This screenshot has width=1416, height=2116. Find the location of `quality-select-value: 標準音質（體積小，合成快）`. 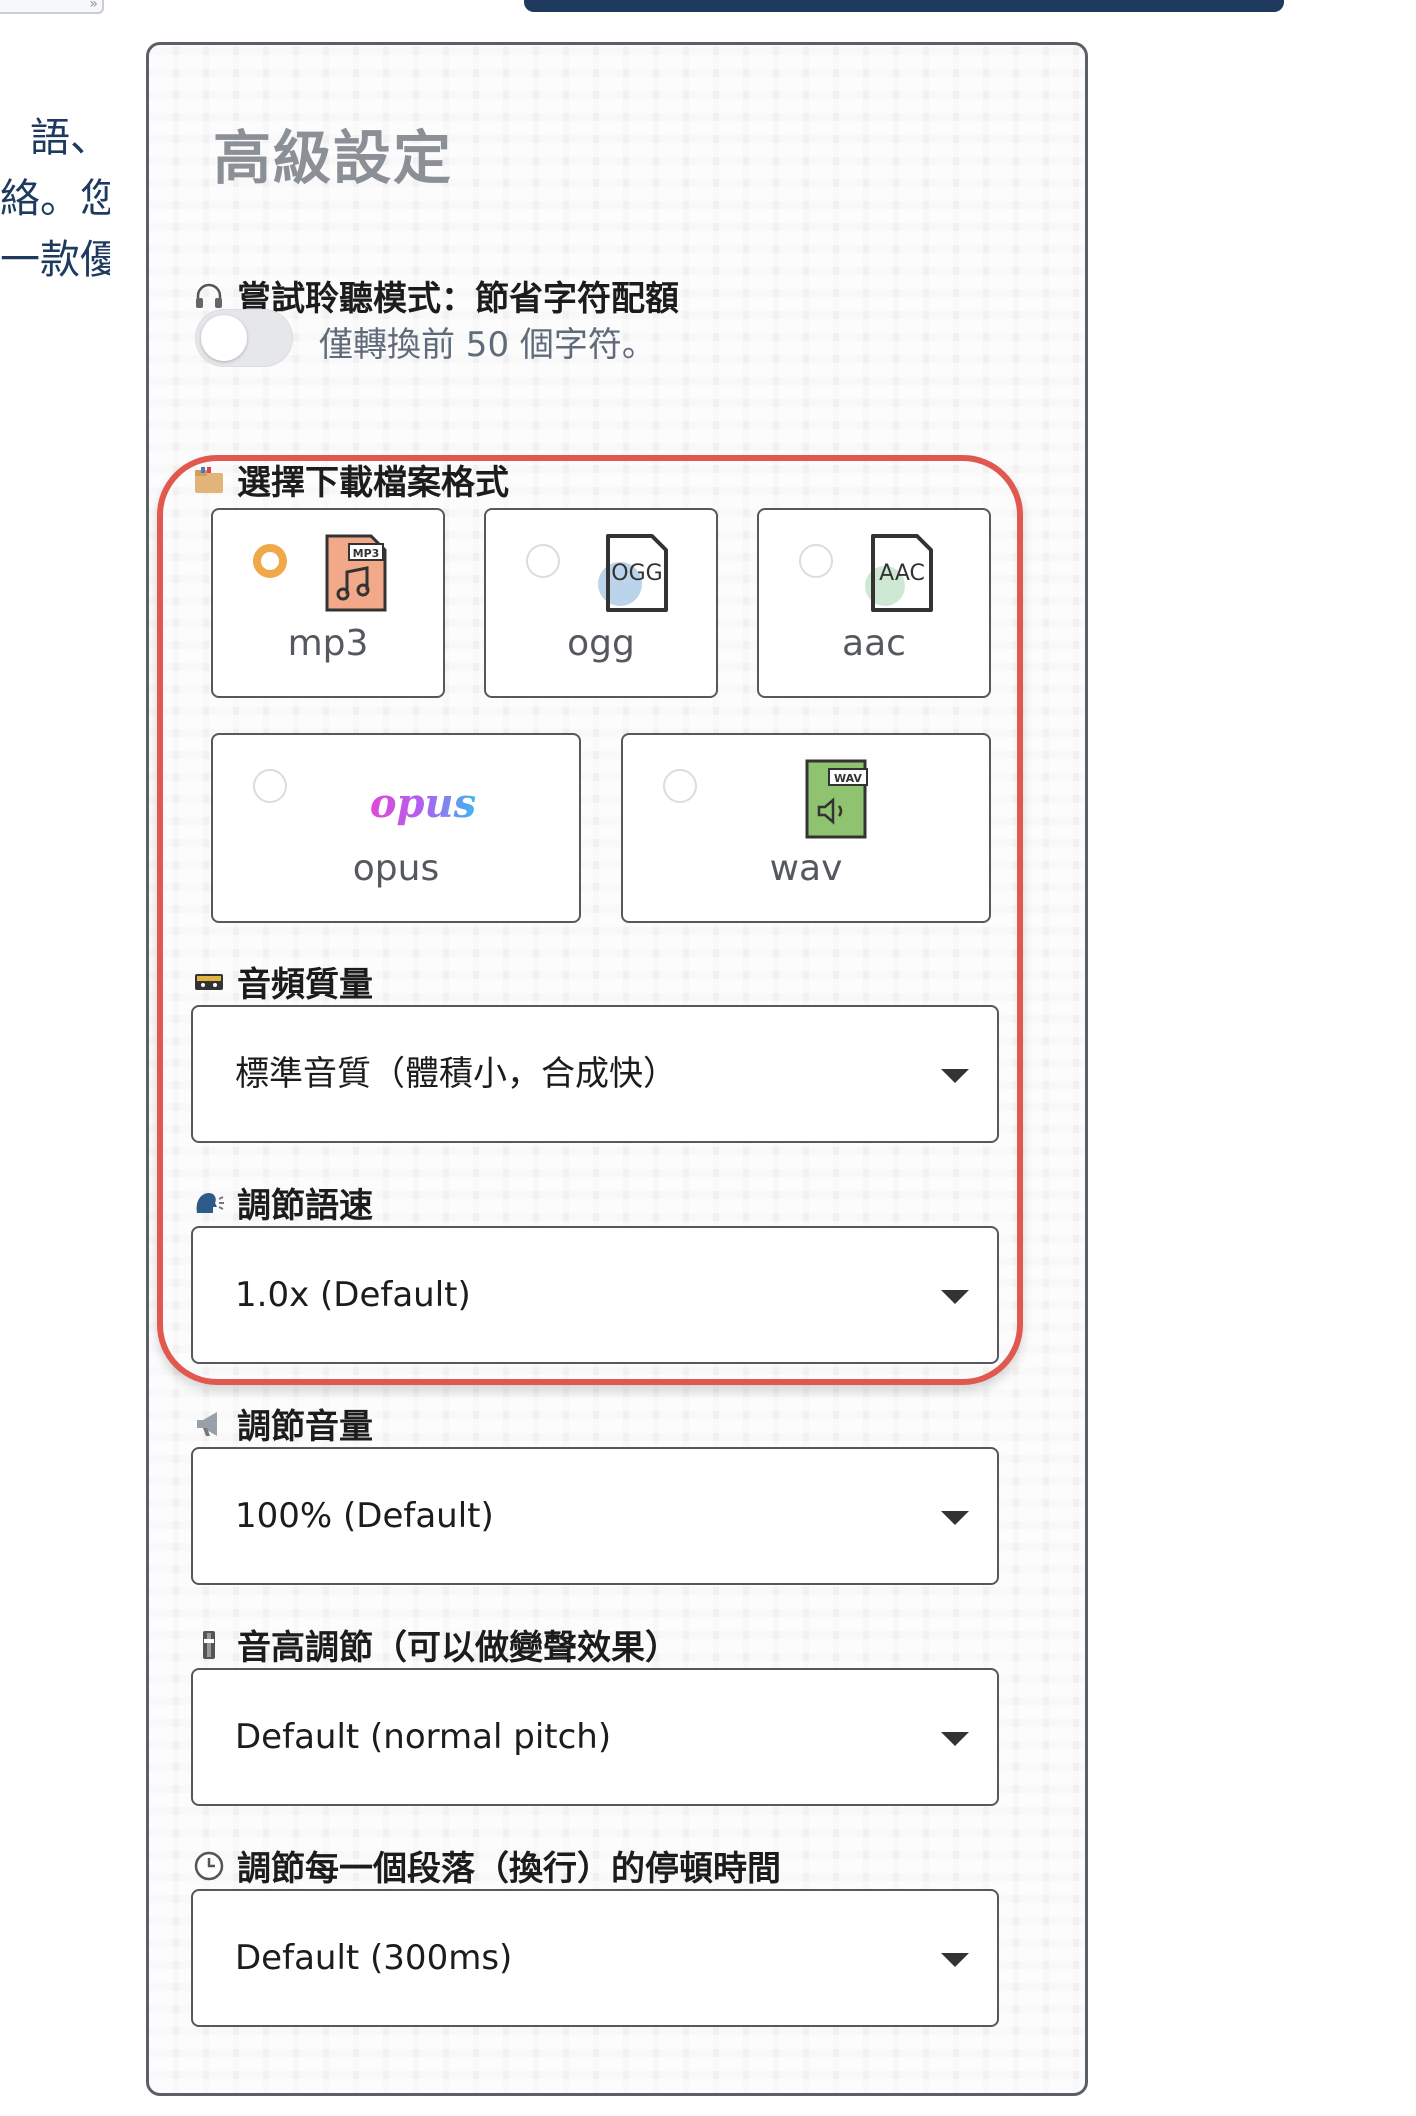

quality-select-value: 標準音質（體積小，合成快） is located at coordinates (456, 1074).